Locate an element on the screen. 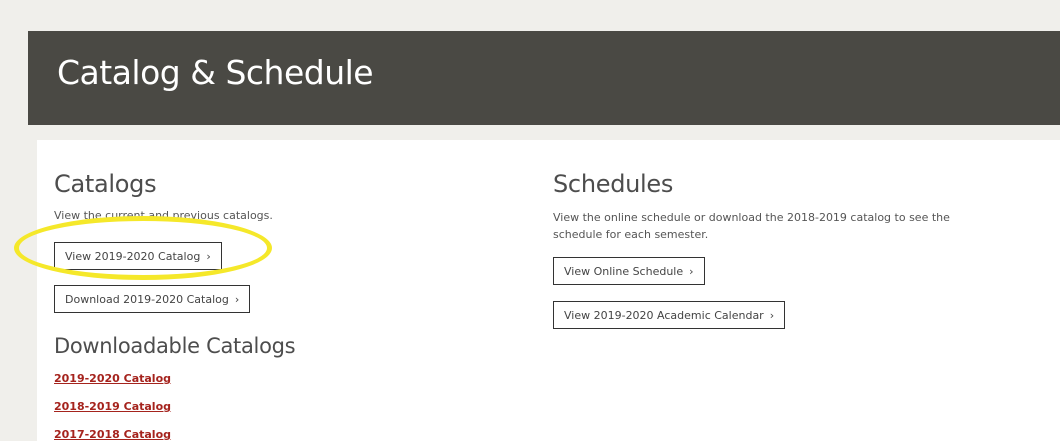 The height and width of the screenshot is (441, 1060). catalog-link-2017-2018: 2017-2018 Catalog is located at coordinates (112, 434).